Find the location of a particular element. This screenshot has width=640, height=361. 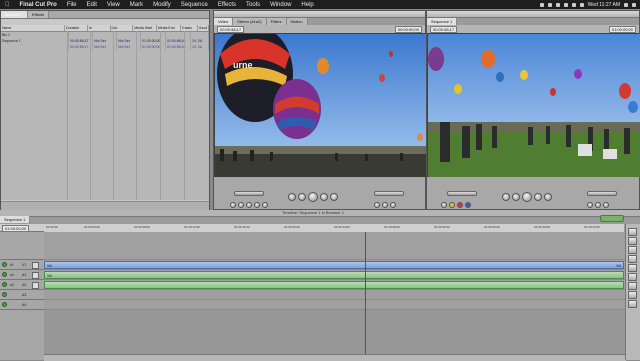

razor-tool-icon is located at coordinates (632, 277).